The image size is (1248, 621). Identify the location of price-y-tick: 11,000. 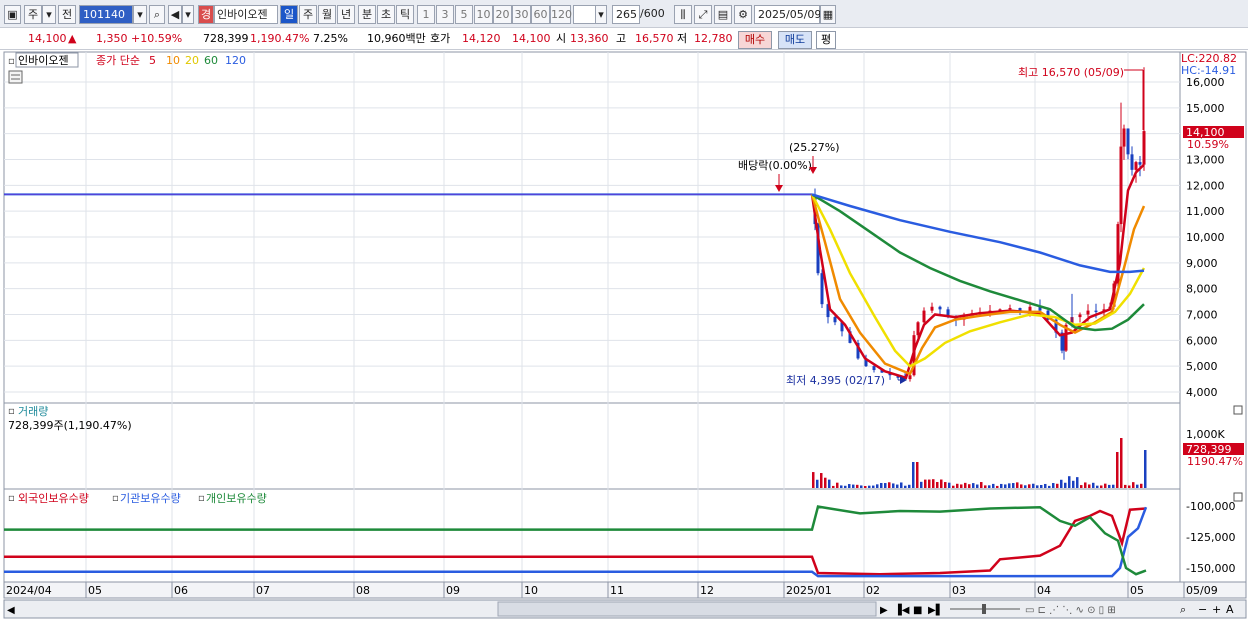
(1205, 211).